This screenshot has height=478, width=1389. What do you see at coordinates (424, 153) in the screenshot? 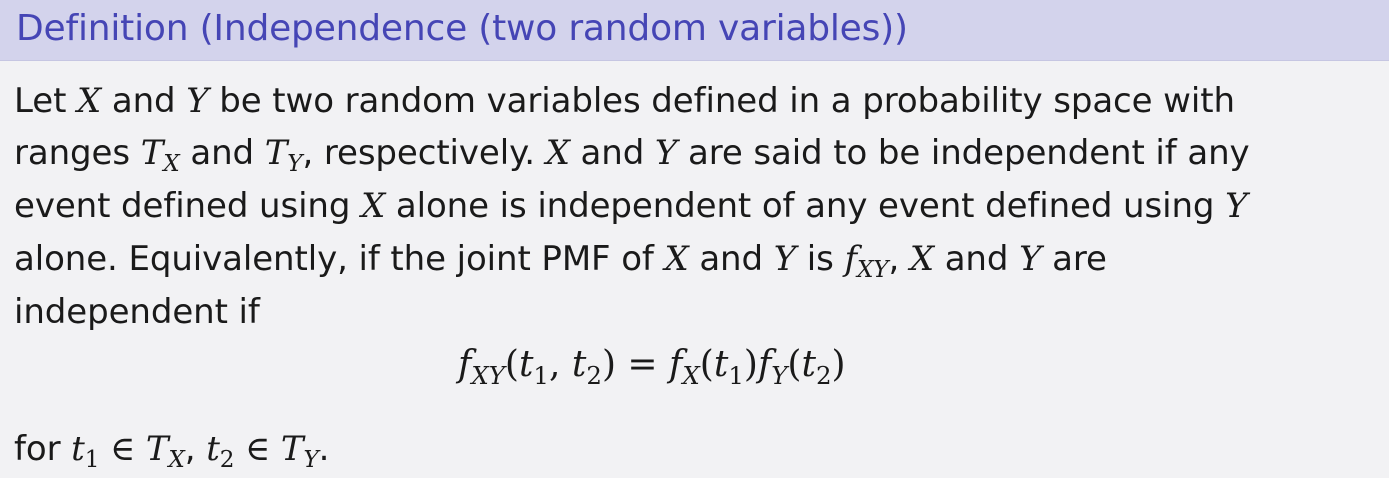
I see `text-fragment: , respectively.` at bounding box center [424, 153].